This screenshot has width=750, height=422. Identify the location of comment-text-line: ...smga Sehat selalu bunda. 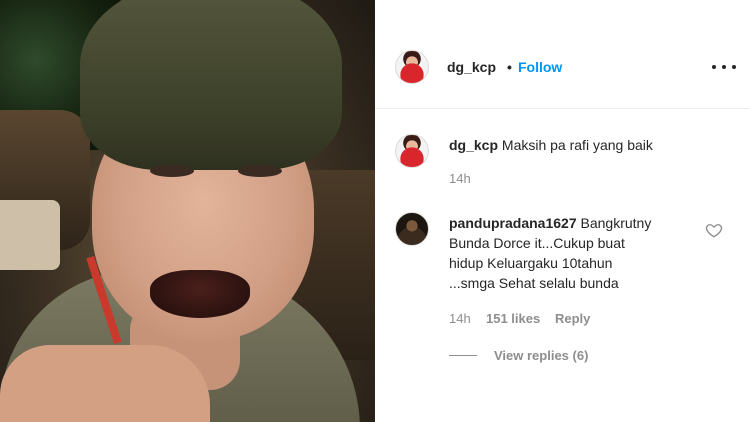
(534, 283).